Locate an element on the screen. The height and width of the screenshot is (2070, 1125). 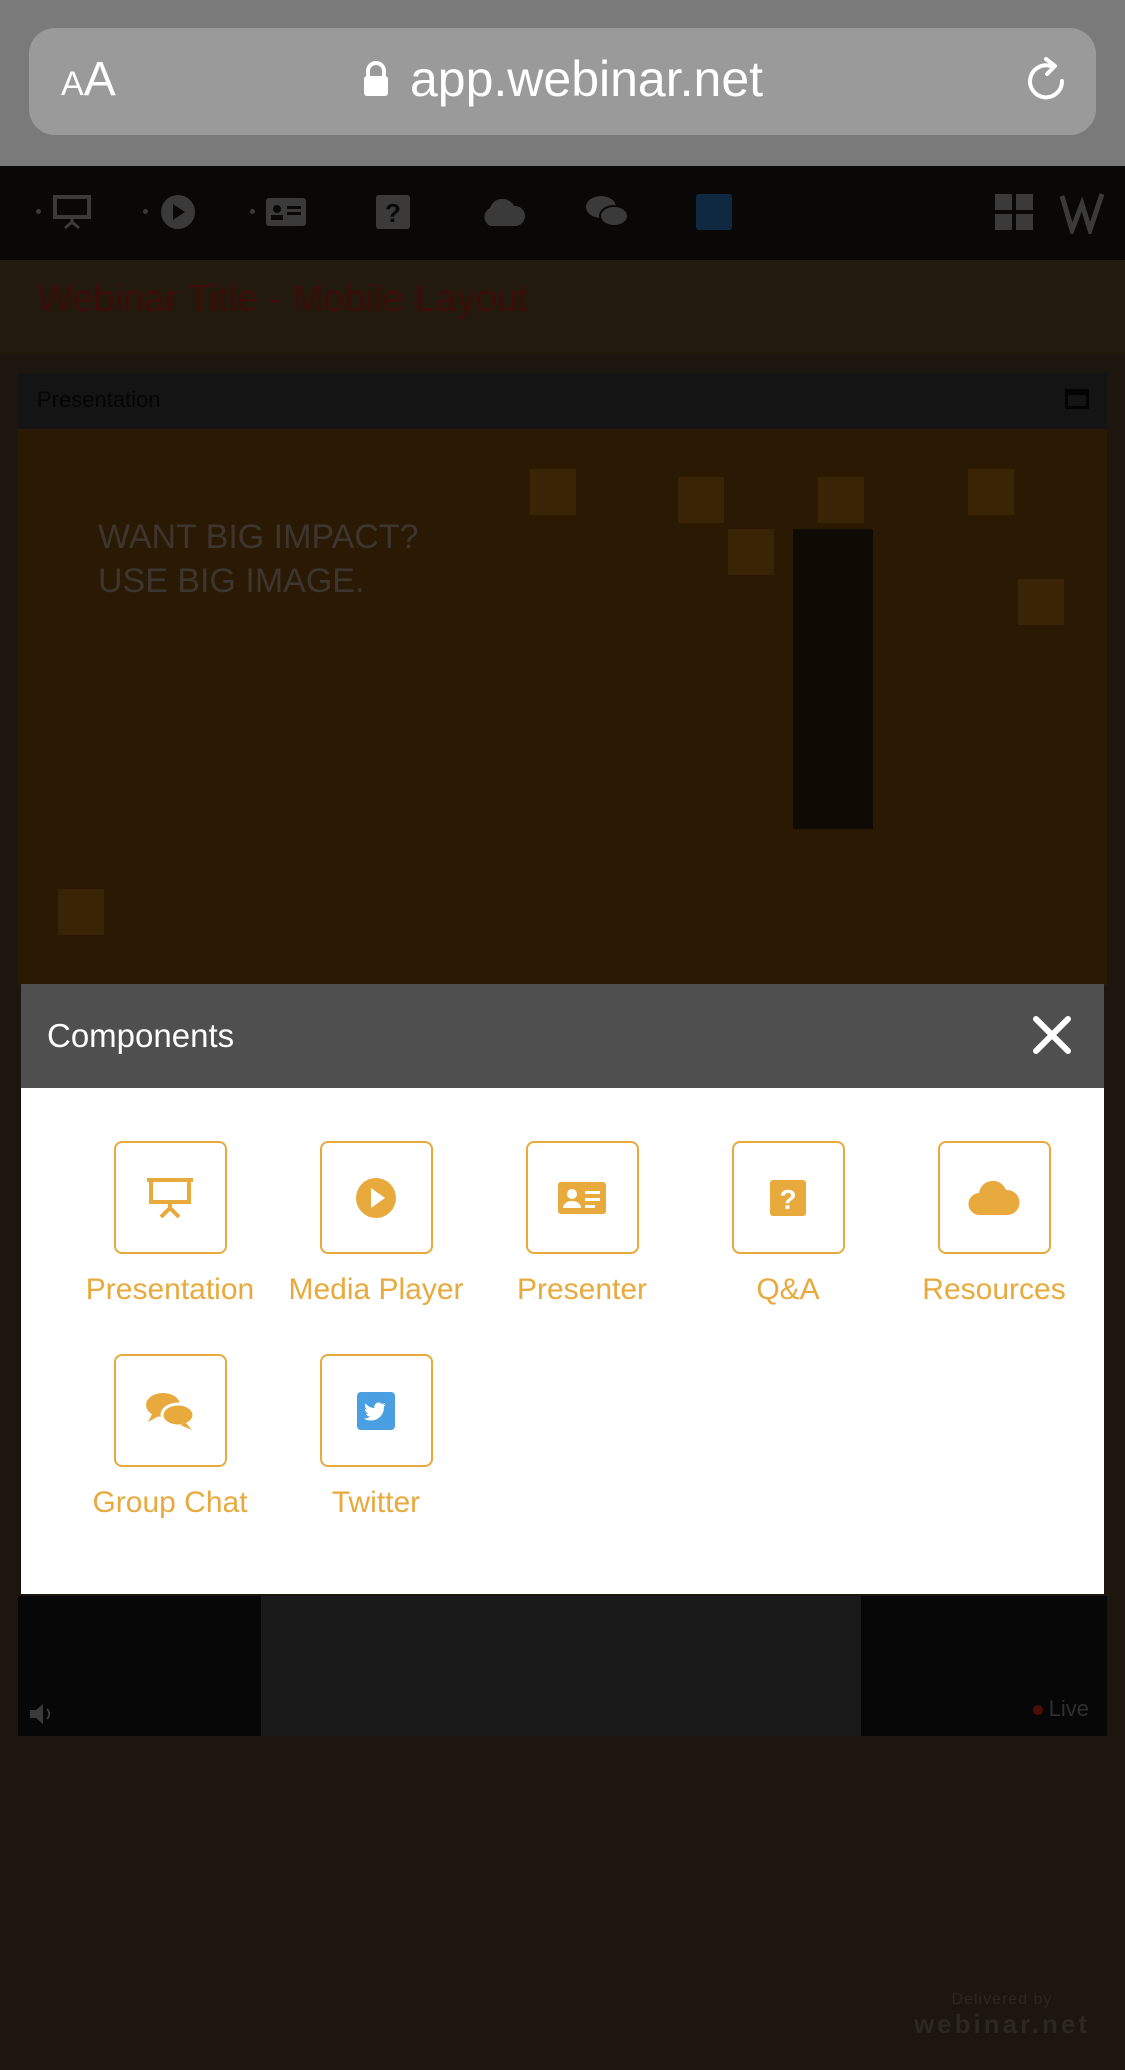
component-presenter-box is located at coordinates (582, 1197).